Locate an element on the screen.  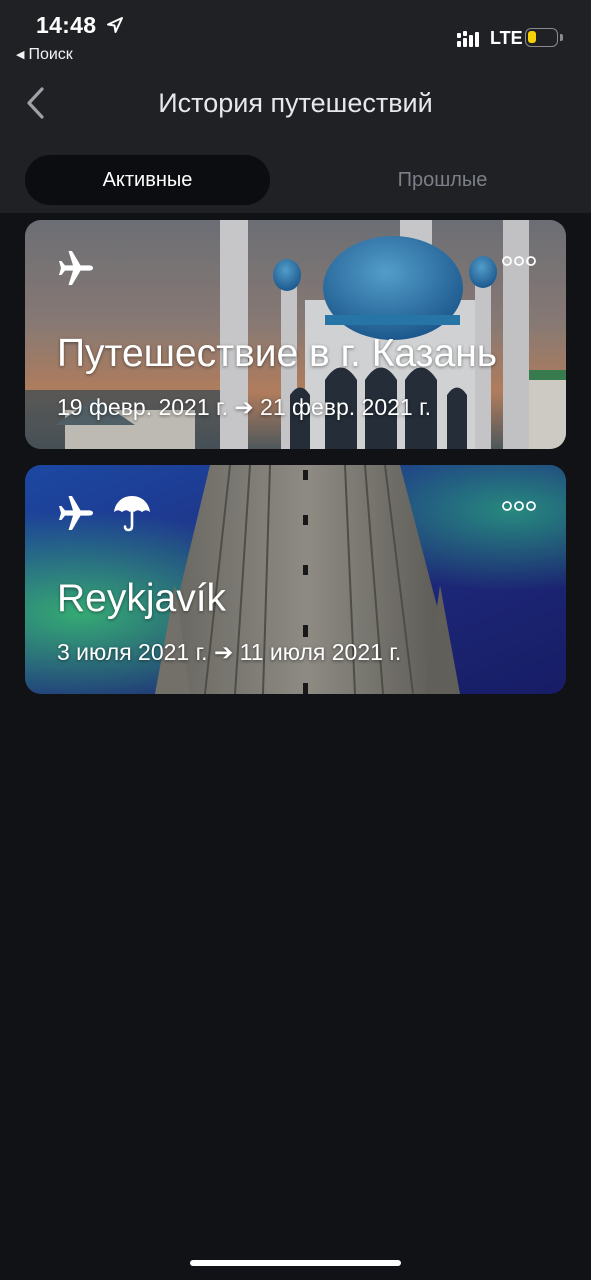
tab-active: Активные is located at coordinates (147, 180).